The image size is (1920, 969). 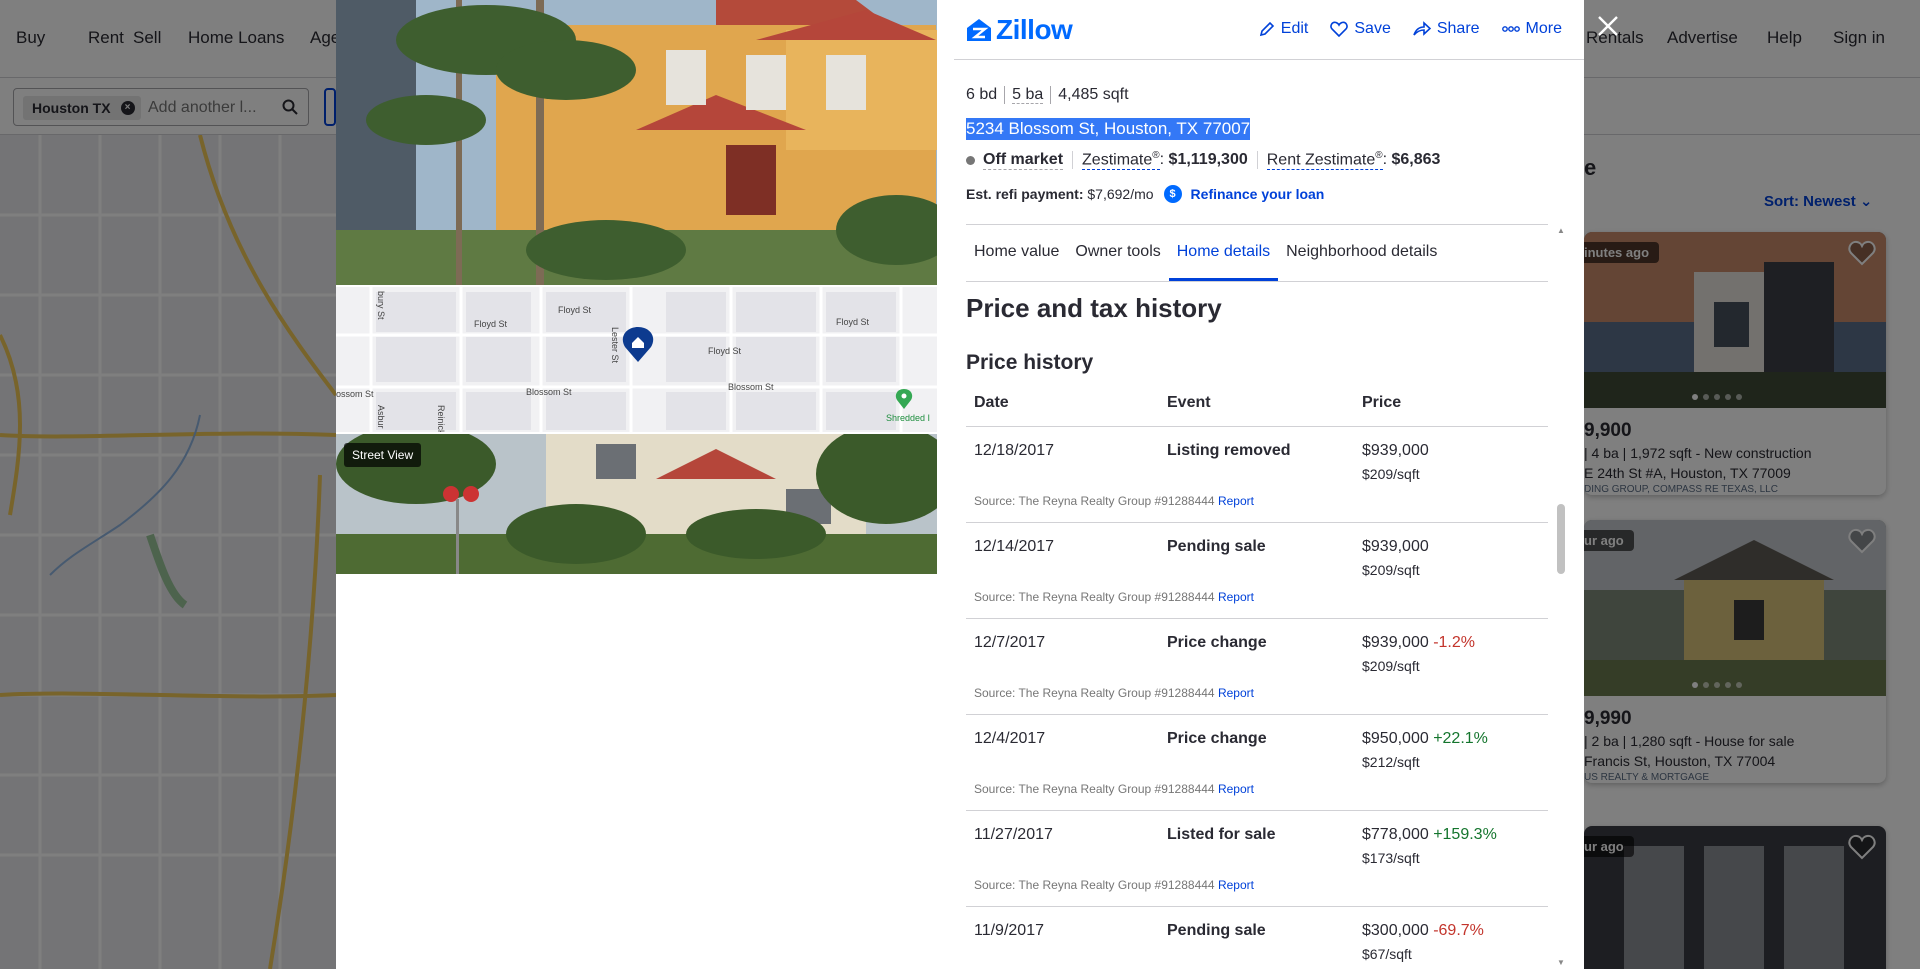 I want to click on close-icon, so click(x=1608, y=26).